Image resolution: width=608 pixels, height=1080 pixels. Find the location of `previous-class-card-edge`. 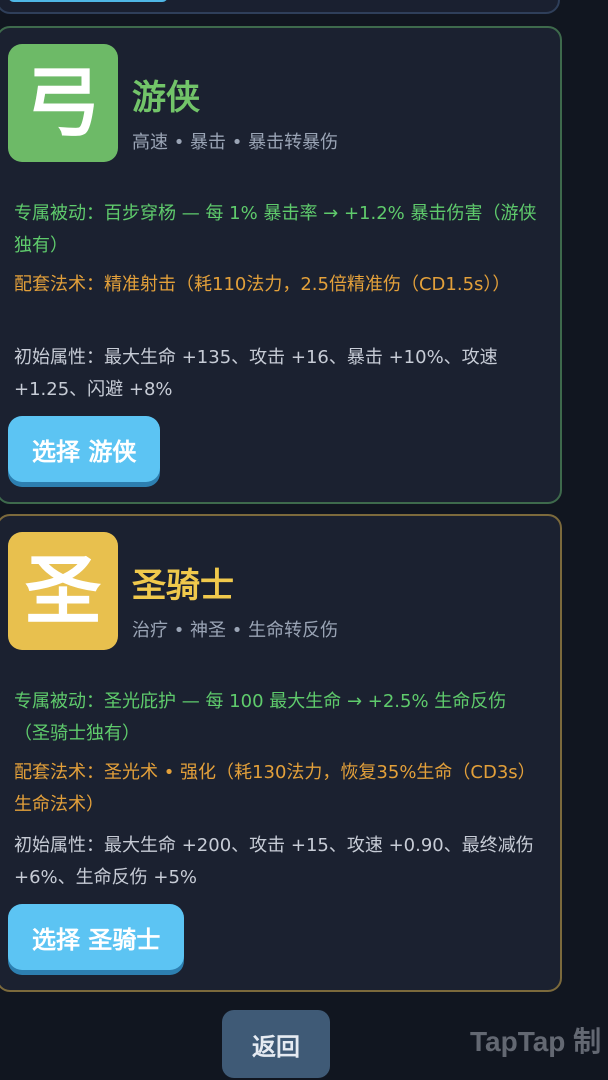

previous-class-card-edge is located at coordinates (280, 7).